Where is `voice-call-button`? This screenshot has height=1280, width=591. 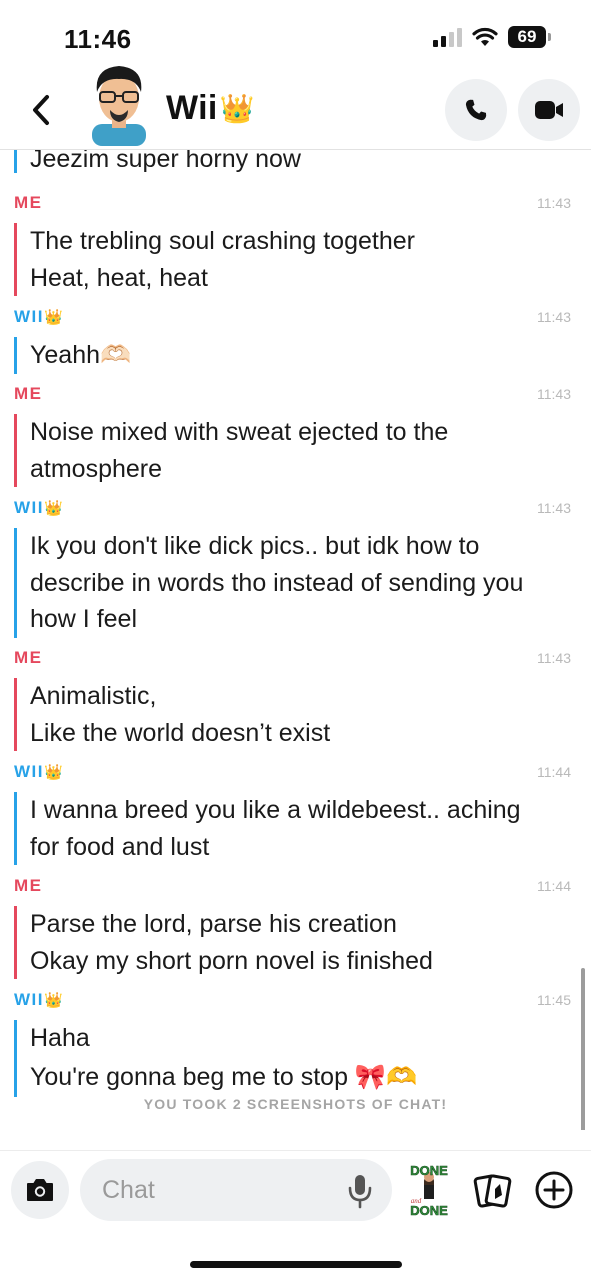
voice-call-button is located at coordinates (476, 110).